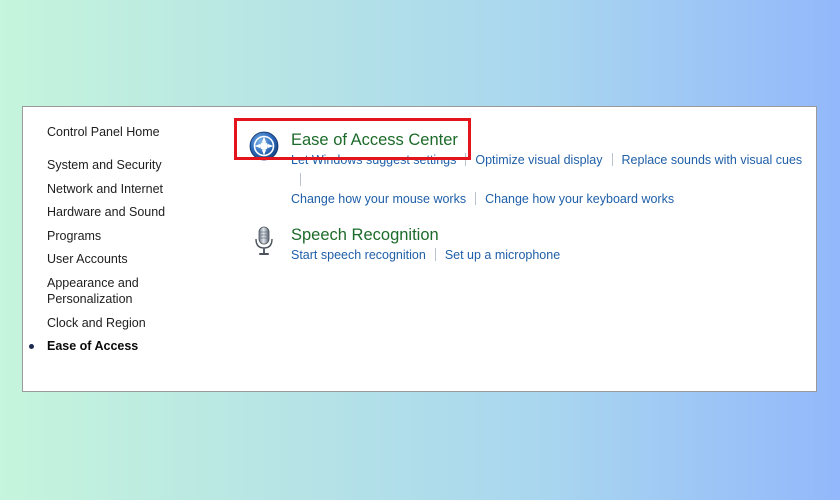  What do you see at coordinates (134, 323) in the screenshot?
I see `sidebar-item-clock-and-region: Clock and Region` at bounding box center [134, 323].